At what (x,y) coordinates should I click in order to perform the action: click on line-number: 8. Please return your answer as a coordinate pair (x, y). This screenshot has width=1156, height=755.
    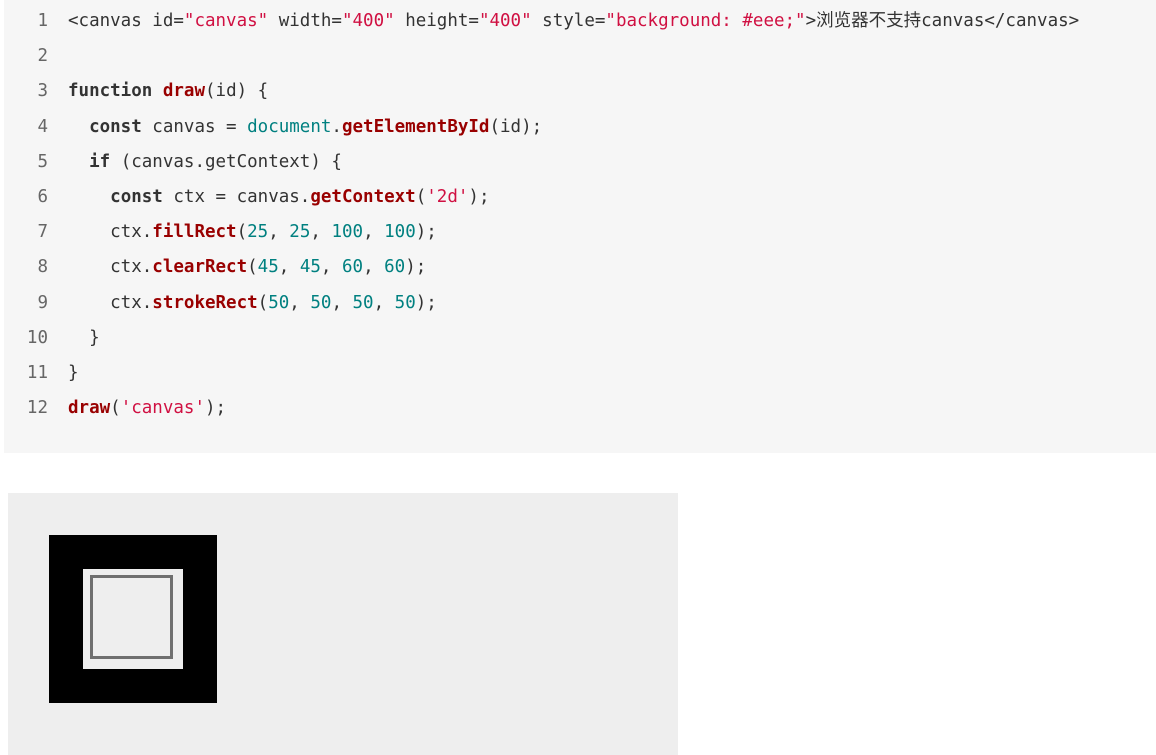
    Looking at the image, I should click on (42, 267).